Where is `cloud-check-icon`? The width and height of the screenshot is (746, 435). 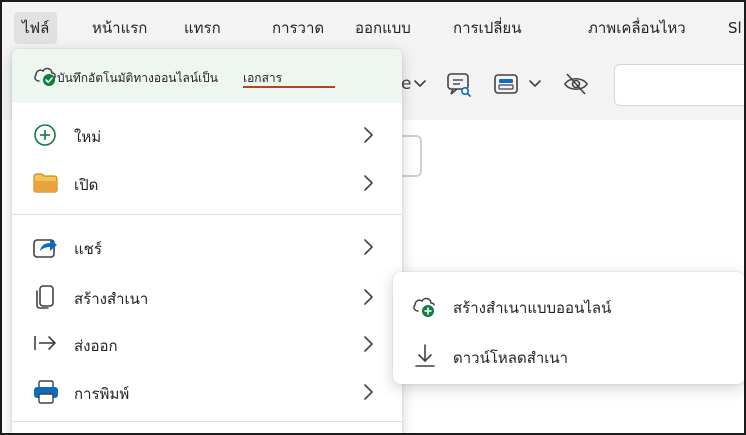
cloud-check-icon is located at coordinates (45, 77).